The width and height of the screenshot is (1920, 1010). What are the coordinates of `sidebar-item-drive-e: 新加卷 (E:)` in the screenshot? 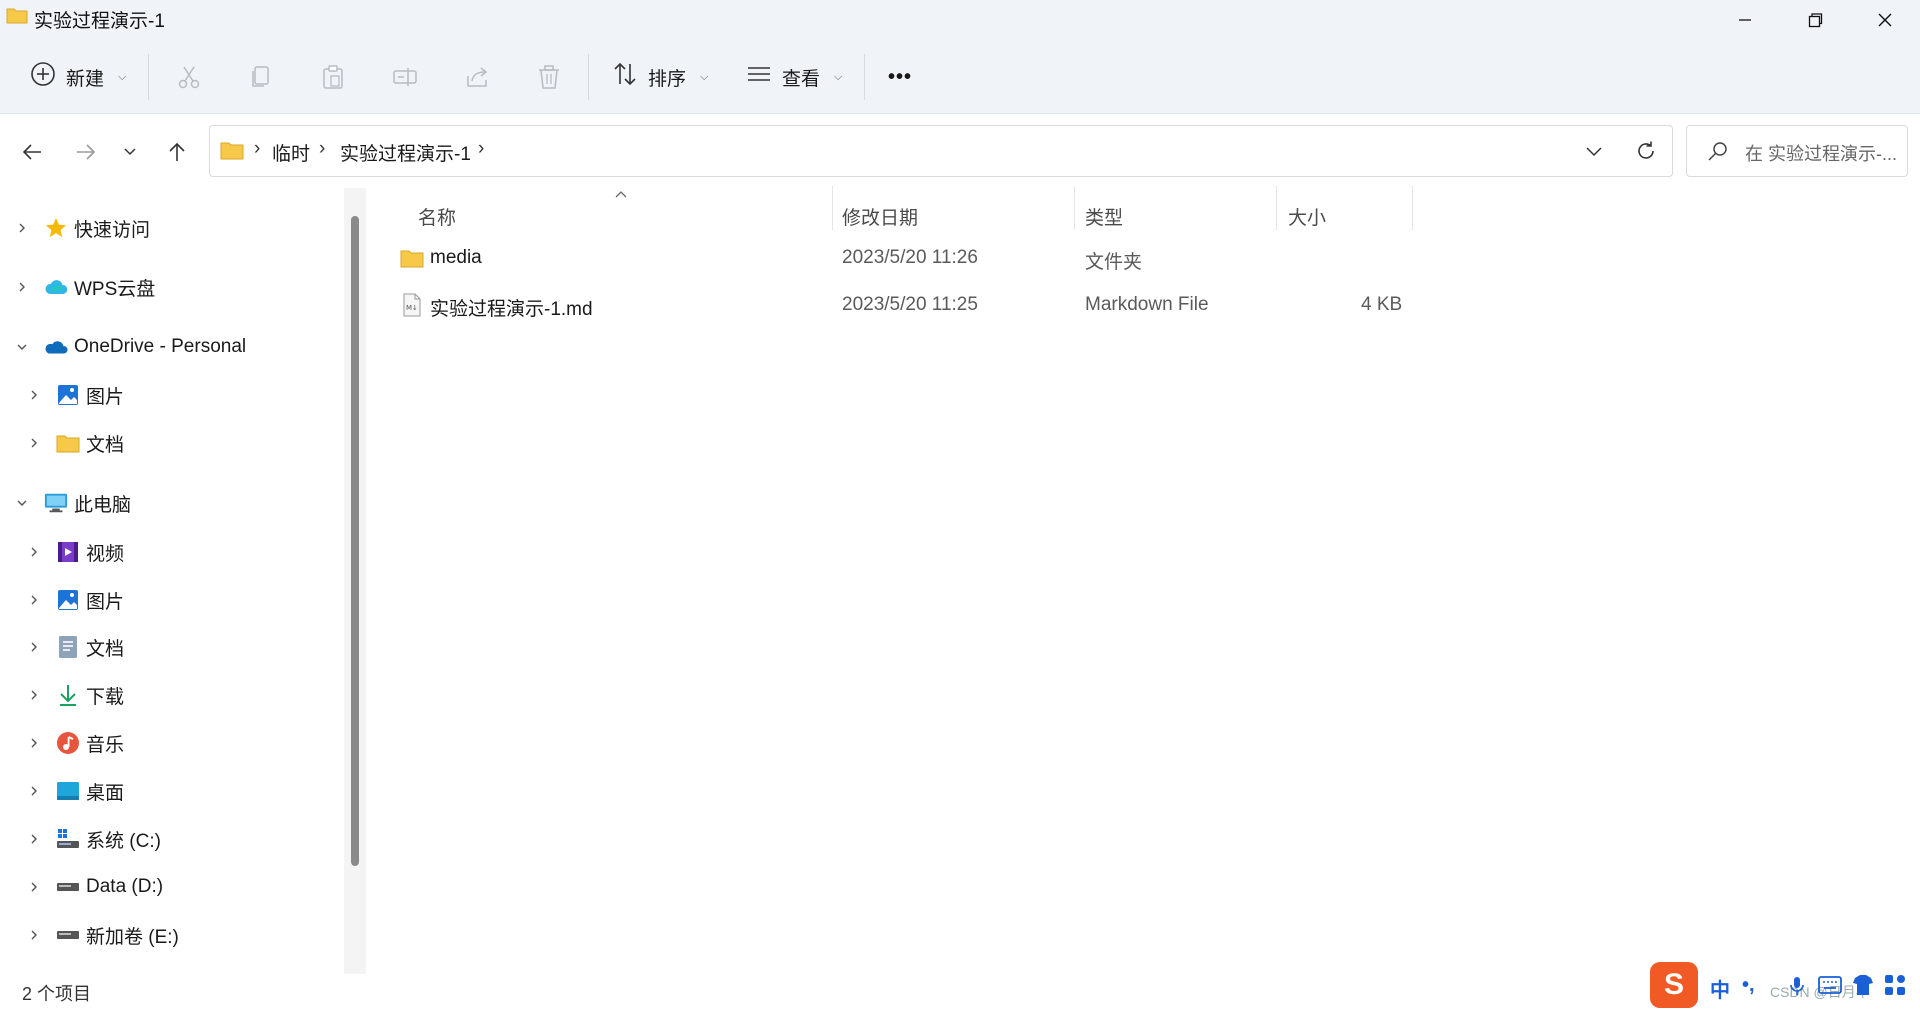 It's located at (170, 935).